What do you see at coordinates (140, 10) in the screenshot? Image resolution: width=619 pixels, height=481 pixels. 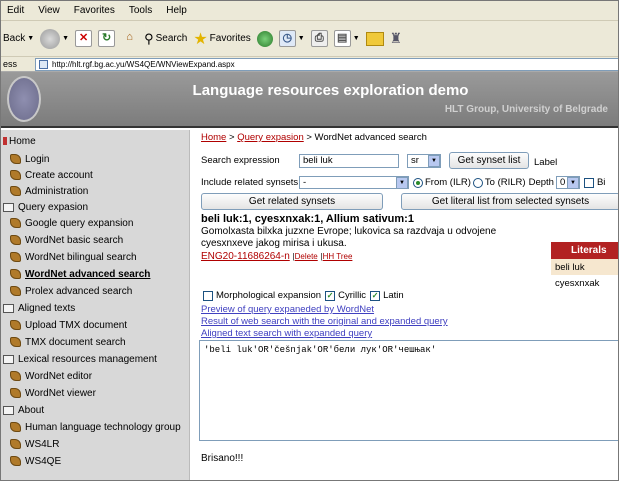 I see `menu-tools: Tools` at bounding box center [140, 10].